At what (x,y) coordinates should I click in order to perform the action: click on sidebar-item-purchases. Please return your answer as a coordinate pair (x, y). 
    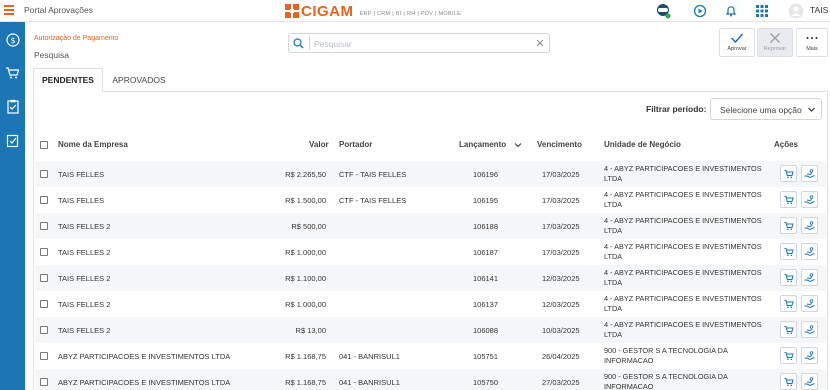
    Looking at the image, I should click on (12, 72).